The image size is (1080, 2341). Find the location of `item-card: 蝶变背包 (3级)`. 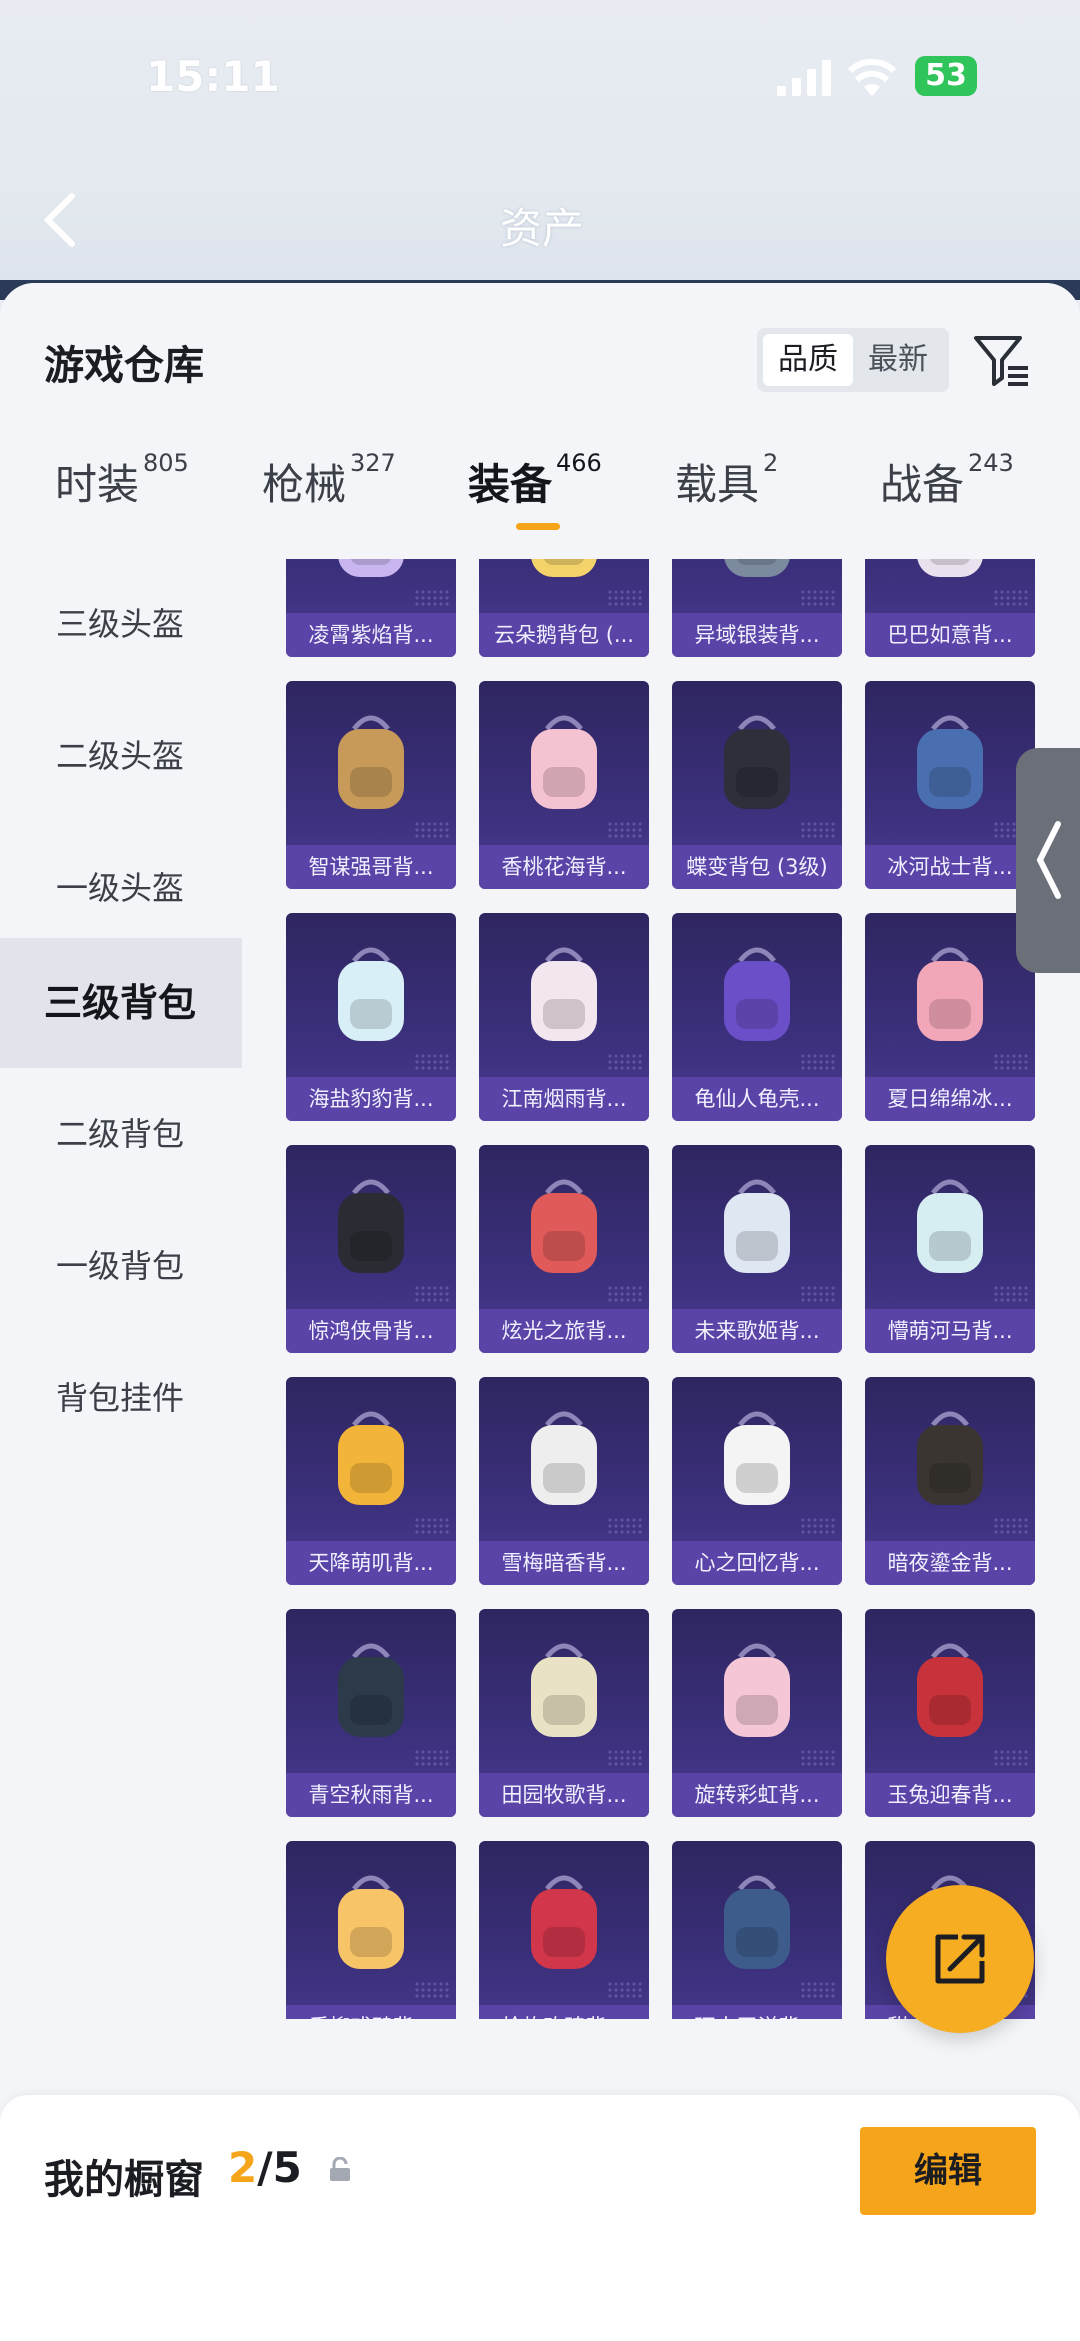

item-card: 蝶变背包 (3级) is located at coordinates (757, 785).